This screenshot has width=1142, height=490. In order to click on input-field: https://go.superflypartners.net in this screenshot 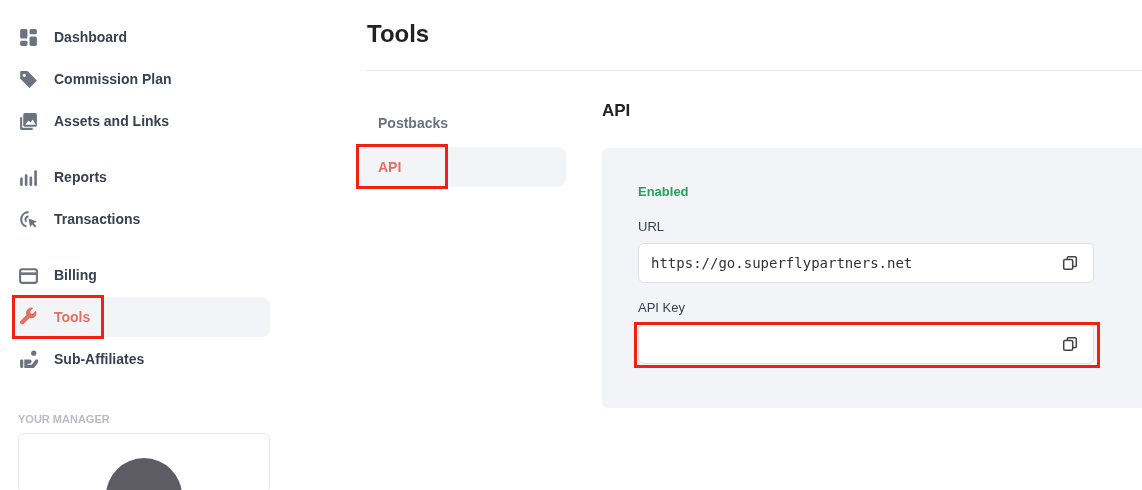, I will do `click(866, 263)`.